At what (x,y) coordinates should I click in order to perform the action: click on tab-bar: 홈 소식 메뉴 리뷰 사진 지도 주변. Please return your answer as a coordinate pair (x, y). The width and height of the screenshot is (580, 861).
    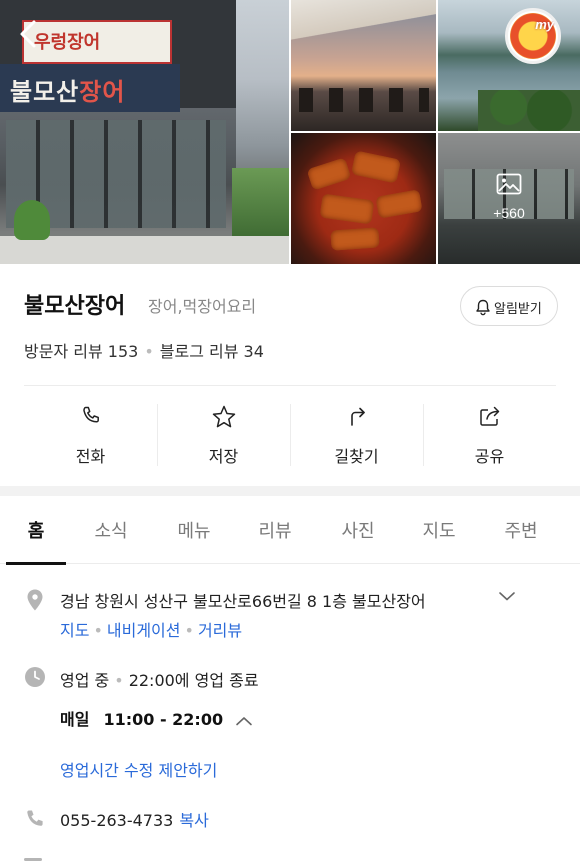
    Looking at the image, I should click on (290, 530).